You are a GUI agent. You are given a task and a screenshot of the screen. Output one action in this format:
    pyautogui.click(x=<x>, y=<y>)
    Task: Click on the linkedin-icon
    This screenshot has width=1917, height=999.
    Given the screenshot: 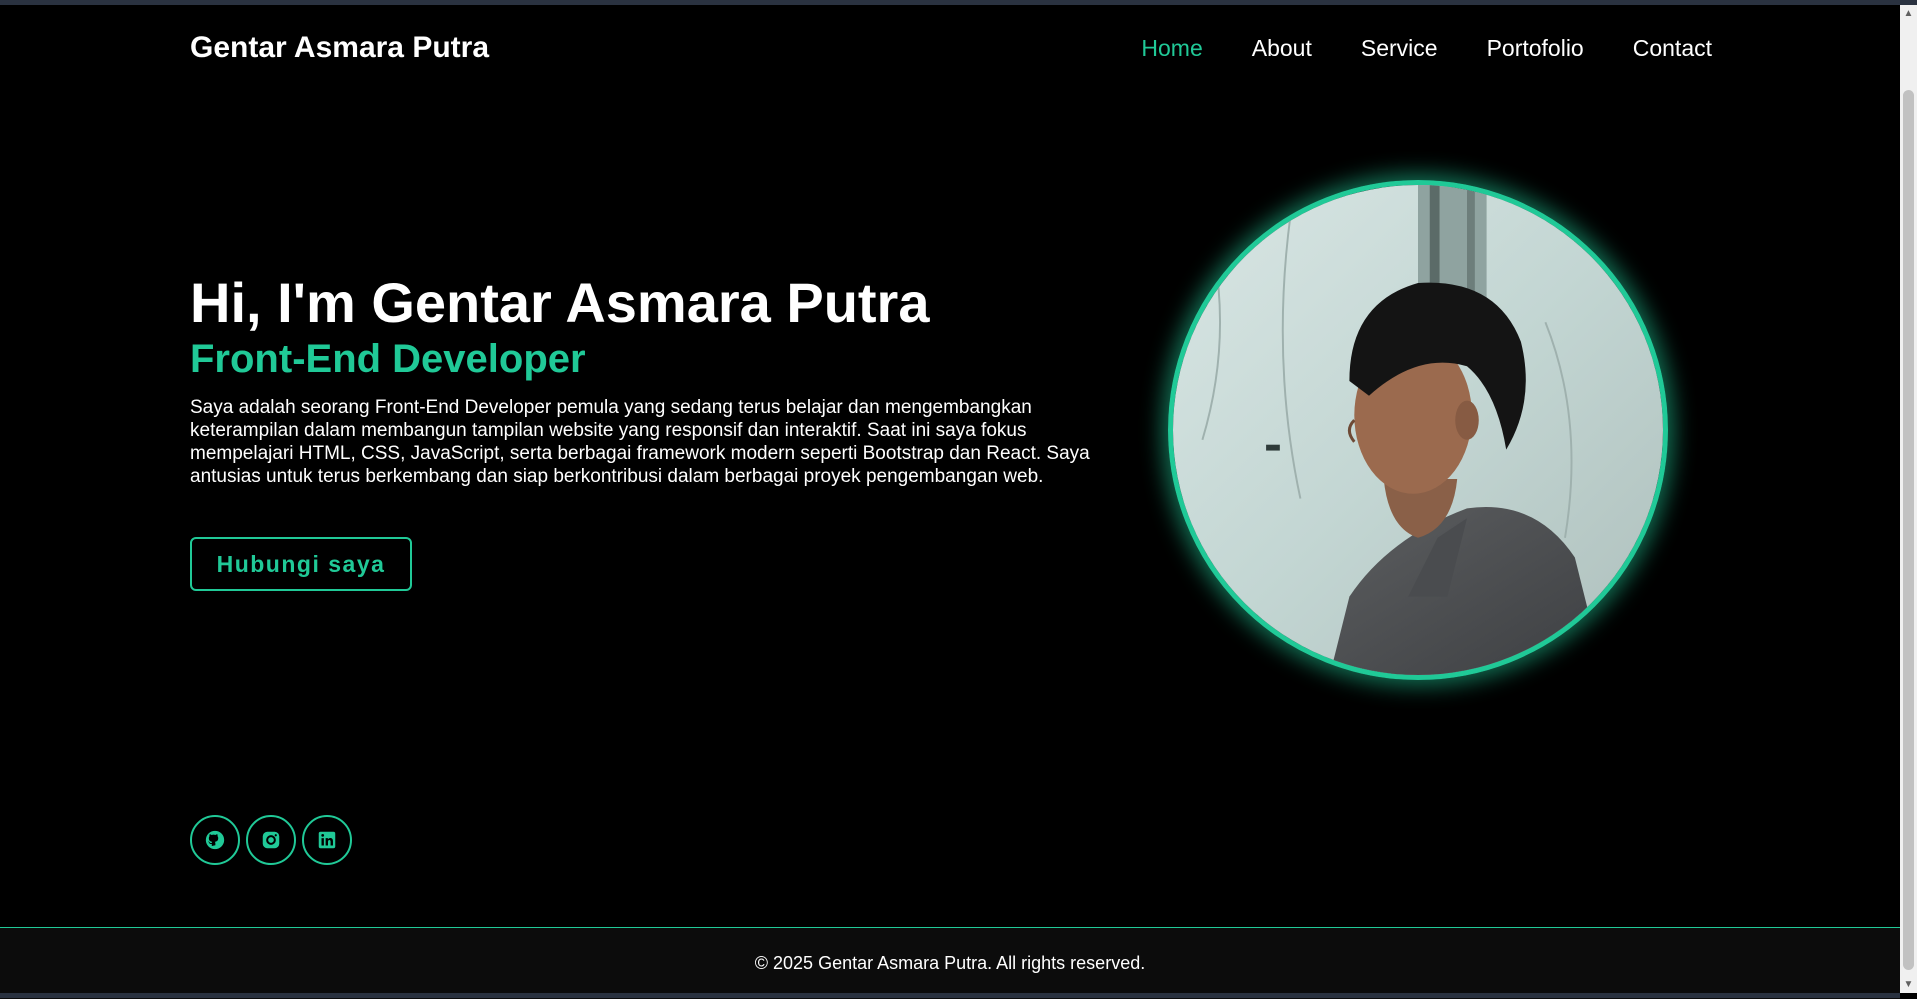 What is the action you would take?
    pyautogui.click(x=327, y=840)
    